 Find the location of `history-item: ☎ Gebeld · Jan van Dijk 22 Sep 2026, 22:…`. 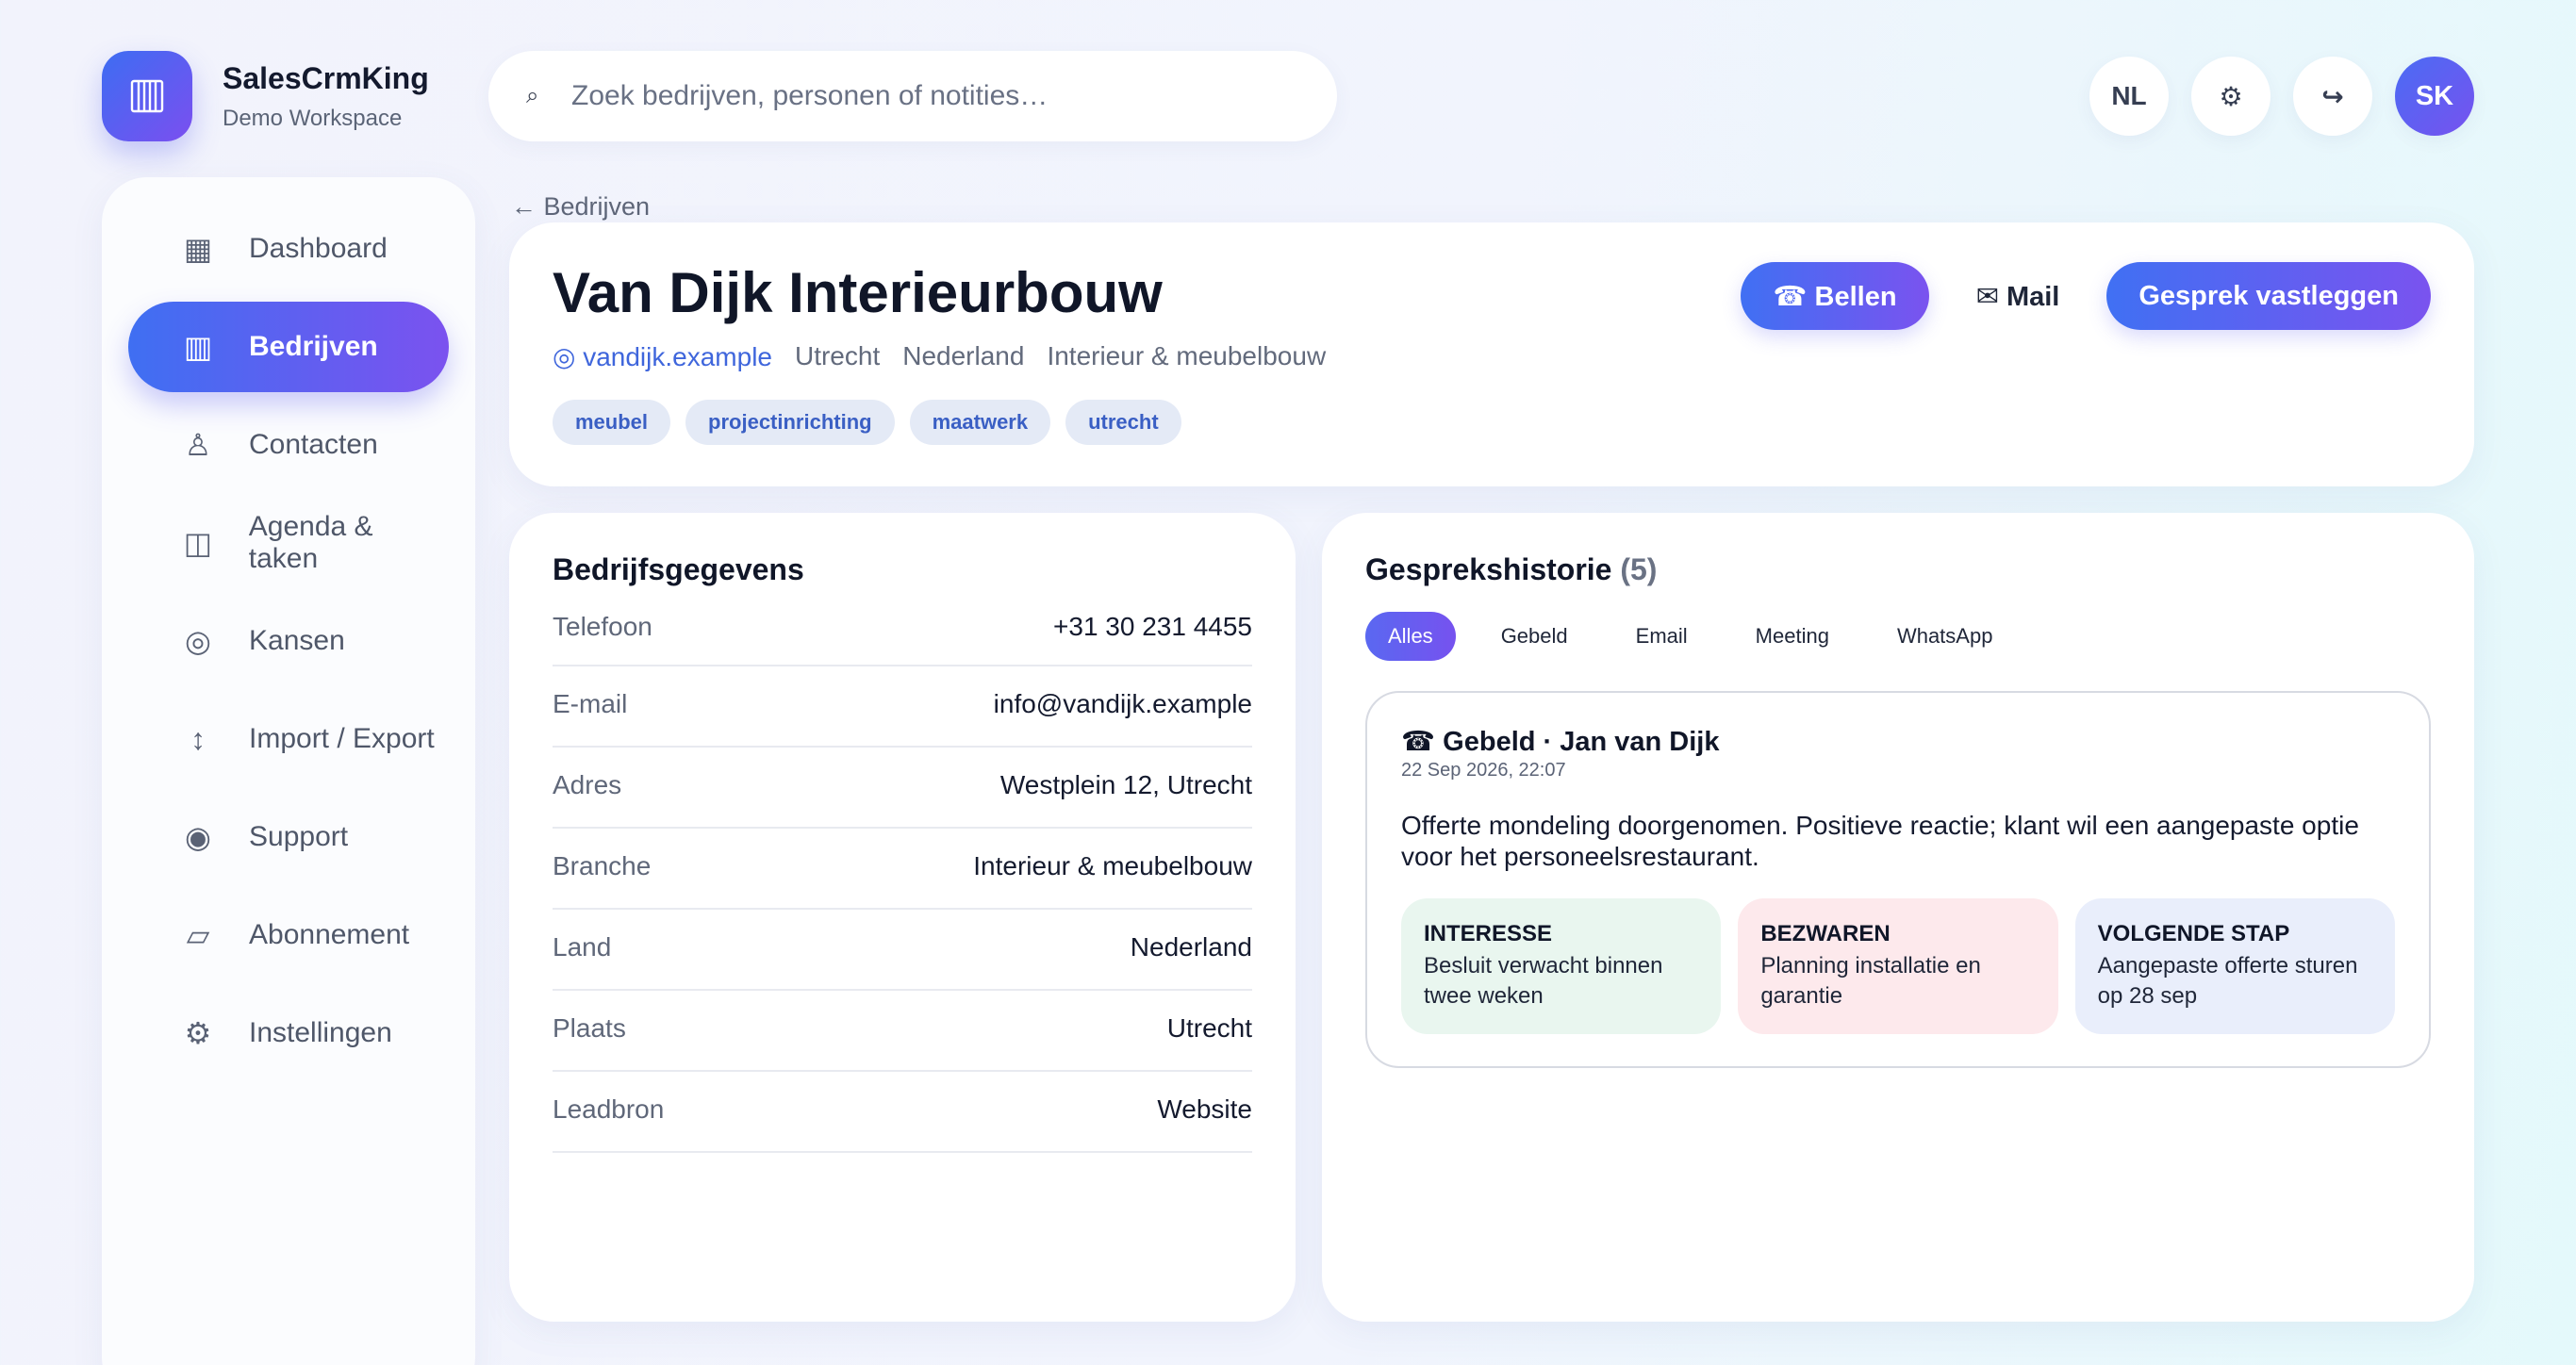

history-item: ☎ Gebeld · Jan van Dijk 22 Sep 2026, 22:… is located at coordinates (1898, 879).